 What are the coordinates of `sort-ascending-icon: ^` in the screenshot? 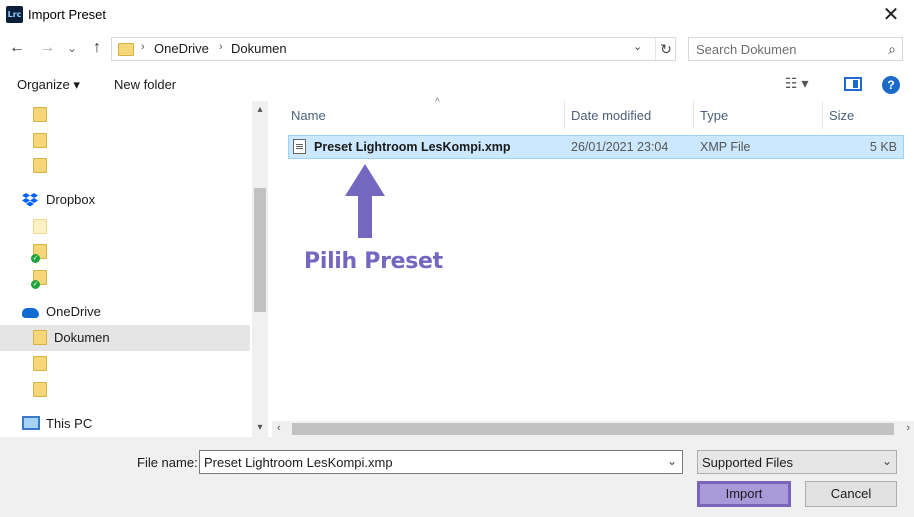 It's located at (437, 102).